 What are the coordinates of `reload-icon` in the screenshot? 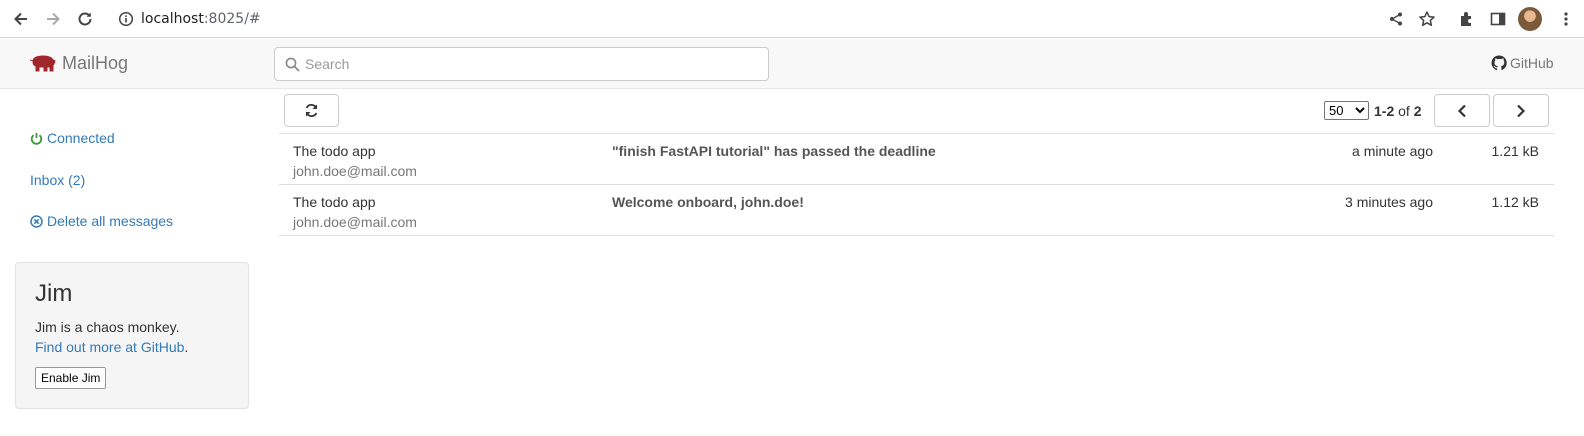 It's located at (85, 19).